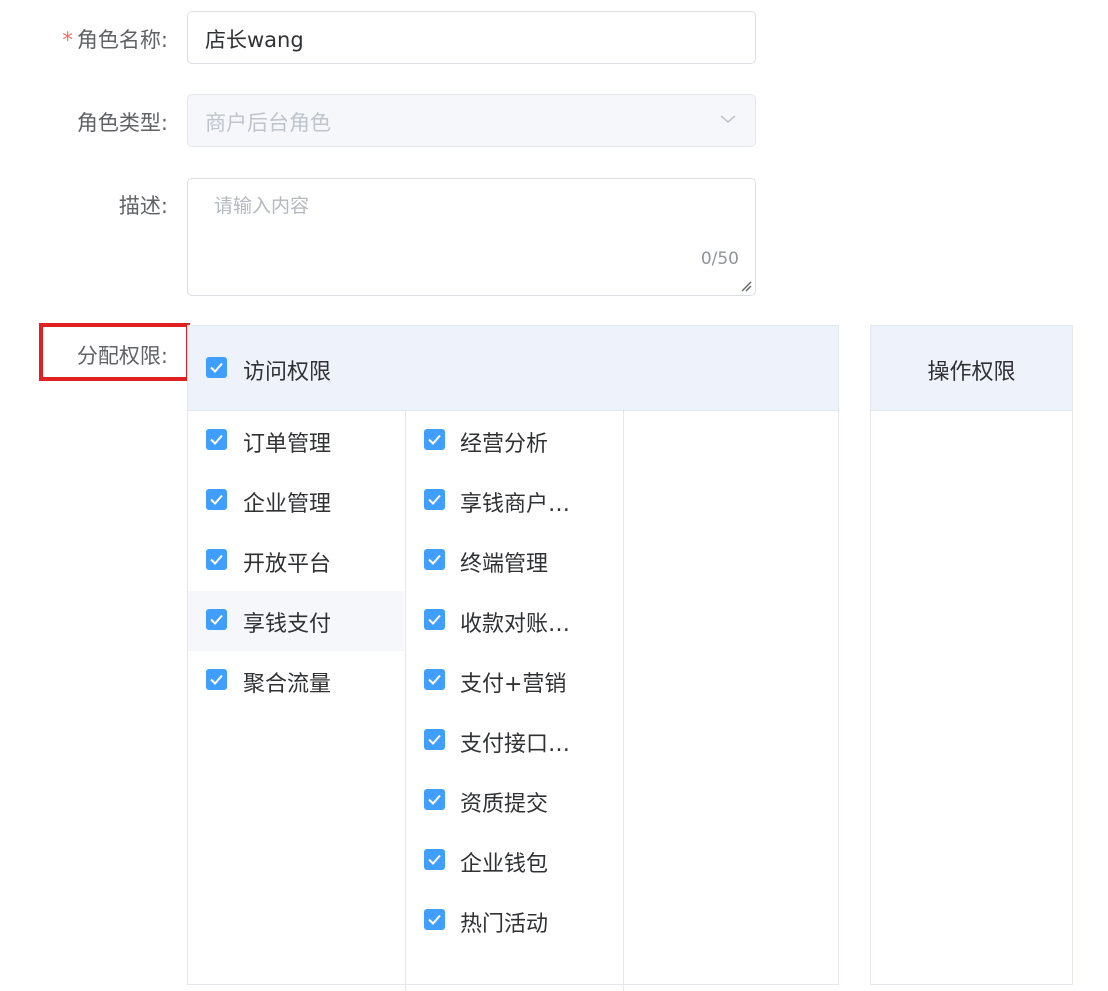  Describe the element at coordinates (287, 502) in the screenshot. I see `permission-item-label: 企业管理` at that location.